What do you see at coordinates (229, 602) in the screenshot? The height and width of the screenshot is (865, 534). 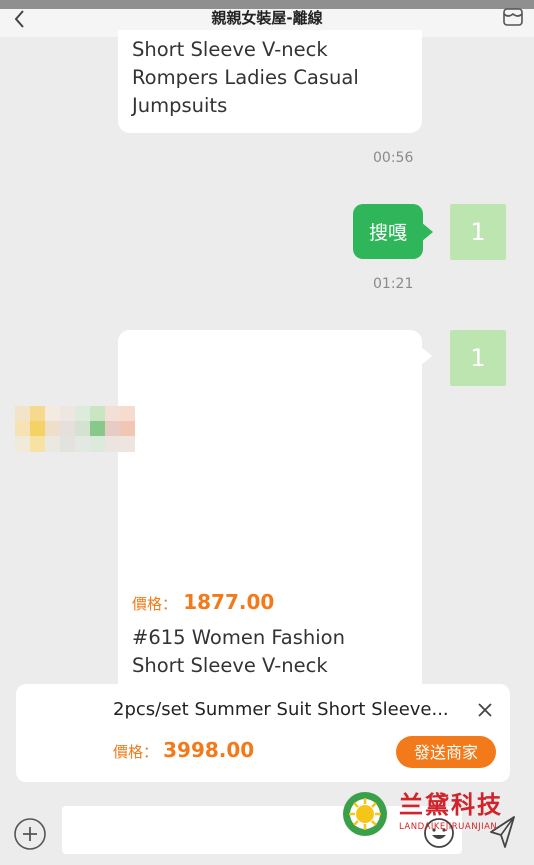 I see `price-value: 1877.00` at bounding box center [229, 602].